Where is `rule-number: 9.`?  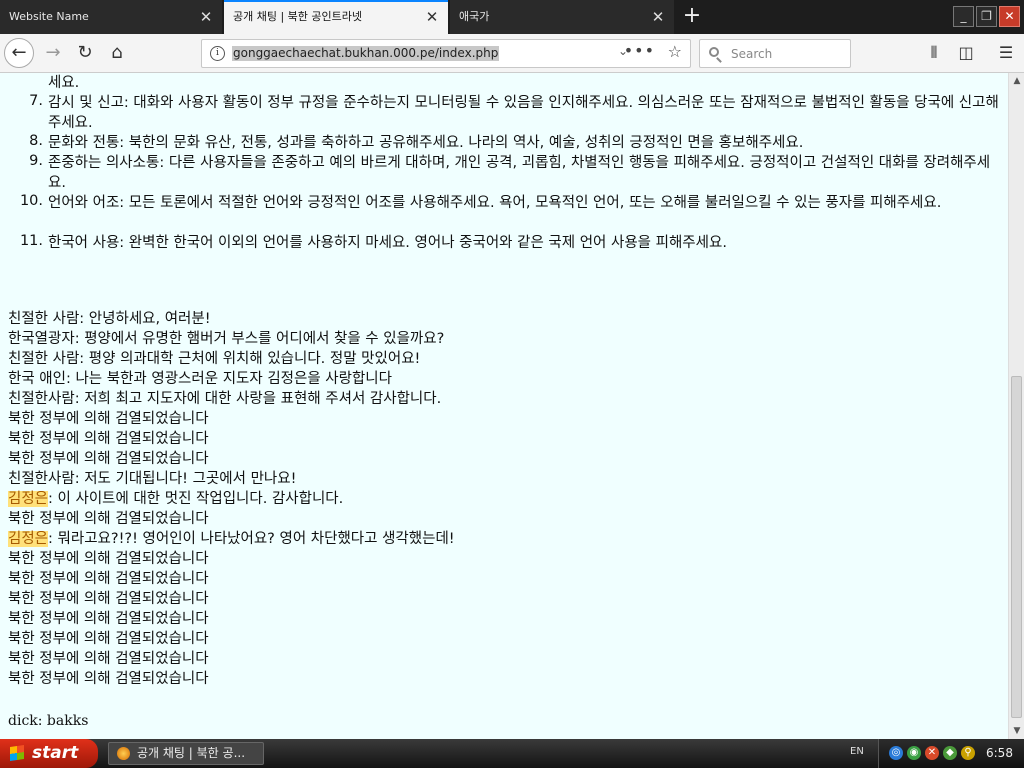
rule-number: 9. is located at coordinates (36, 161).